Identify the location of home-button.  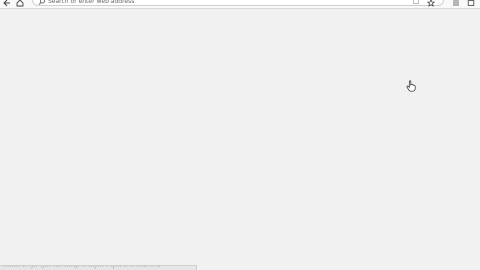
(20, 4).